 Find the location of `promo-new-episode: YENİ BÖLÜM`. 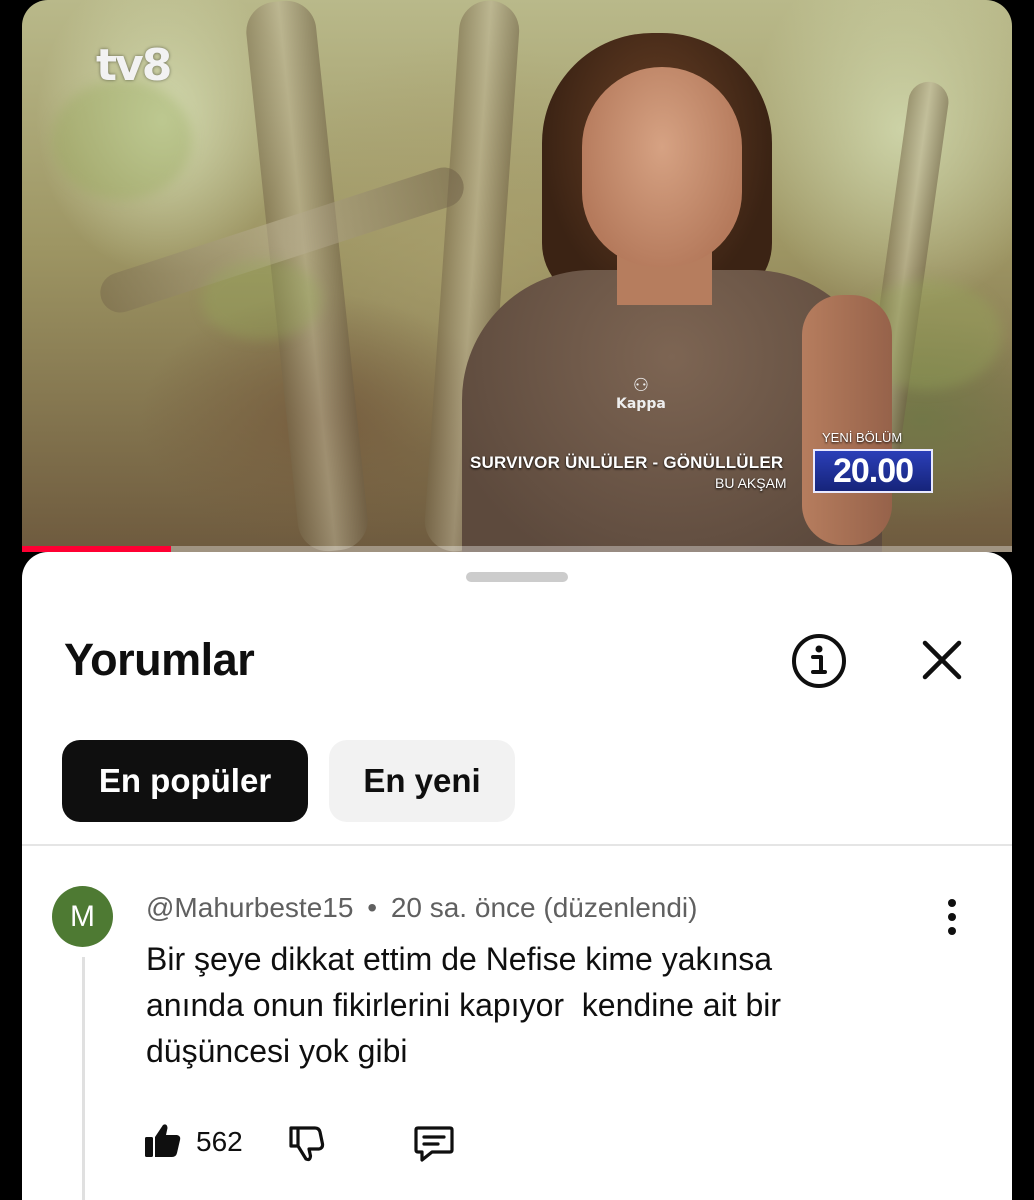

promo-new-episode: YENİ BÖLÜM is located at coordinates (862, 437).